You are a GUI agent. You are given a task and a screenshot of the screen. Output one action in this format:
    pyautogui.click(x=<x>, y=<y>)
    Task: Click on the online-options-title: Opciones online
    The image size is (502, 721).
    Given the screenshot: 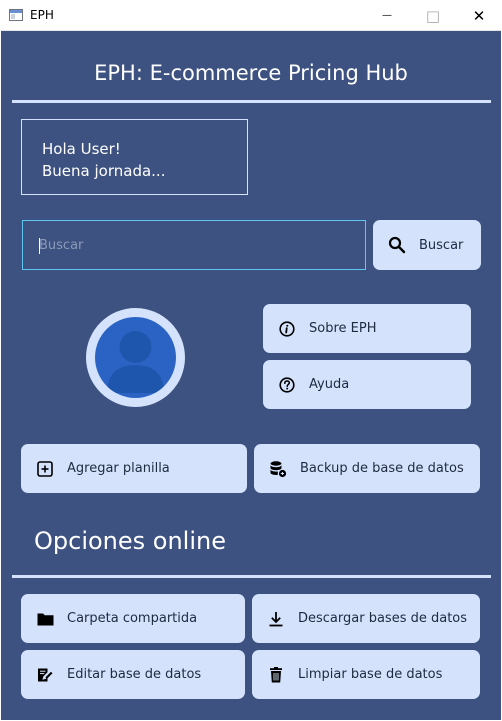 What is the action you would take?
    pyautogui.click(x=130, y=541)
    